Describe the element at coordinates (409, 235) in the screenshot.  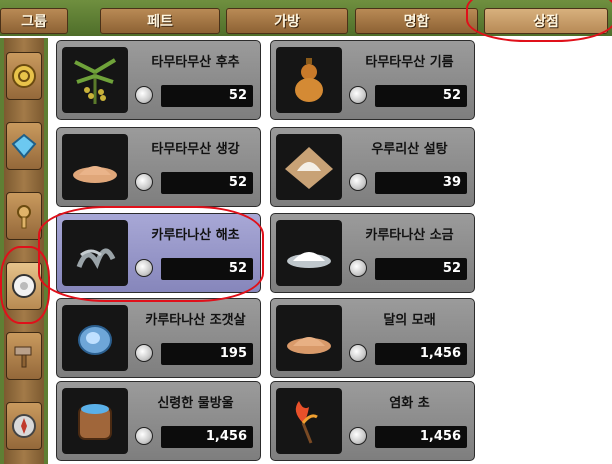
I see `item-name: 카루타나산 소금` at that location.